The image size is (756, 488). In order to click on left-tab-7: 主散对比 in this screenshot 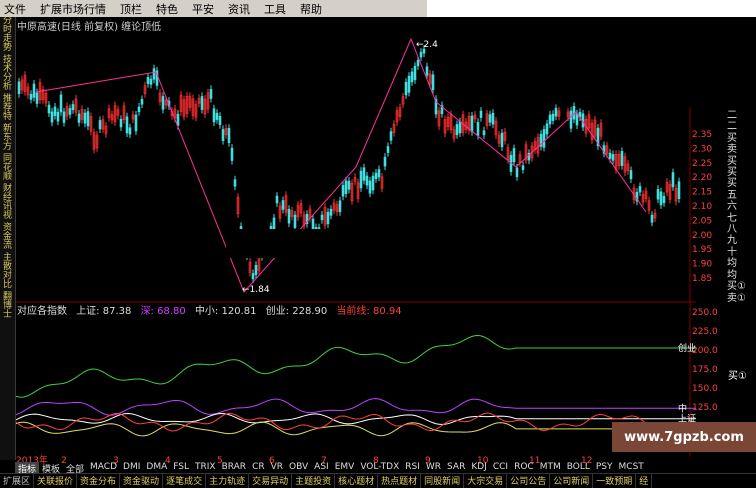, I will do `click(7, 272)`.